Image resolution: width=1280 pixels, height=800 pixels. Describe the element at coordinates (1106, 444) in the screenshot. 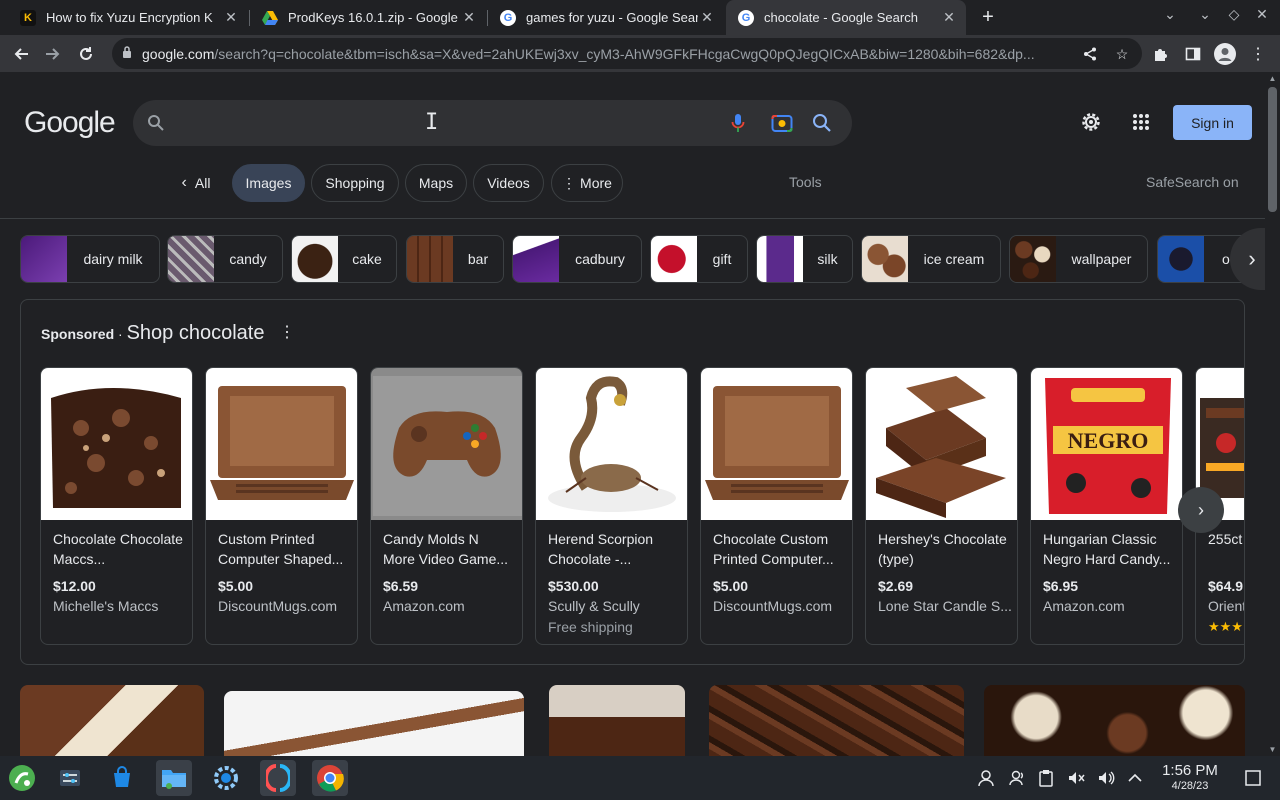

I see `product-image: NEGRO` at that location.